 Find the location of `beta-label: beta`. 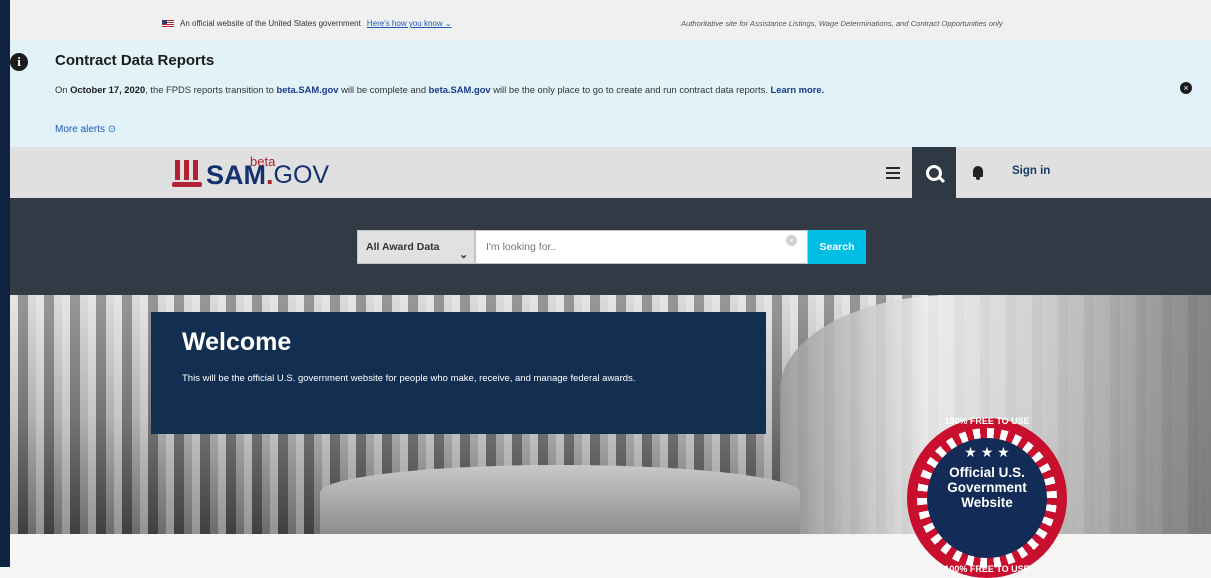

beta-label: beta is located at coordinates (263, 161).